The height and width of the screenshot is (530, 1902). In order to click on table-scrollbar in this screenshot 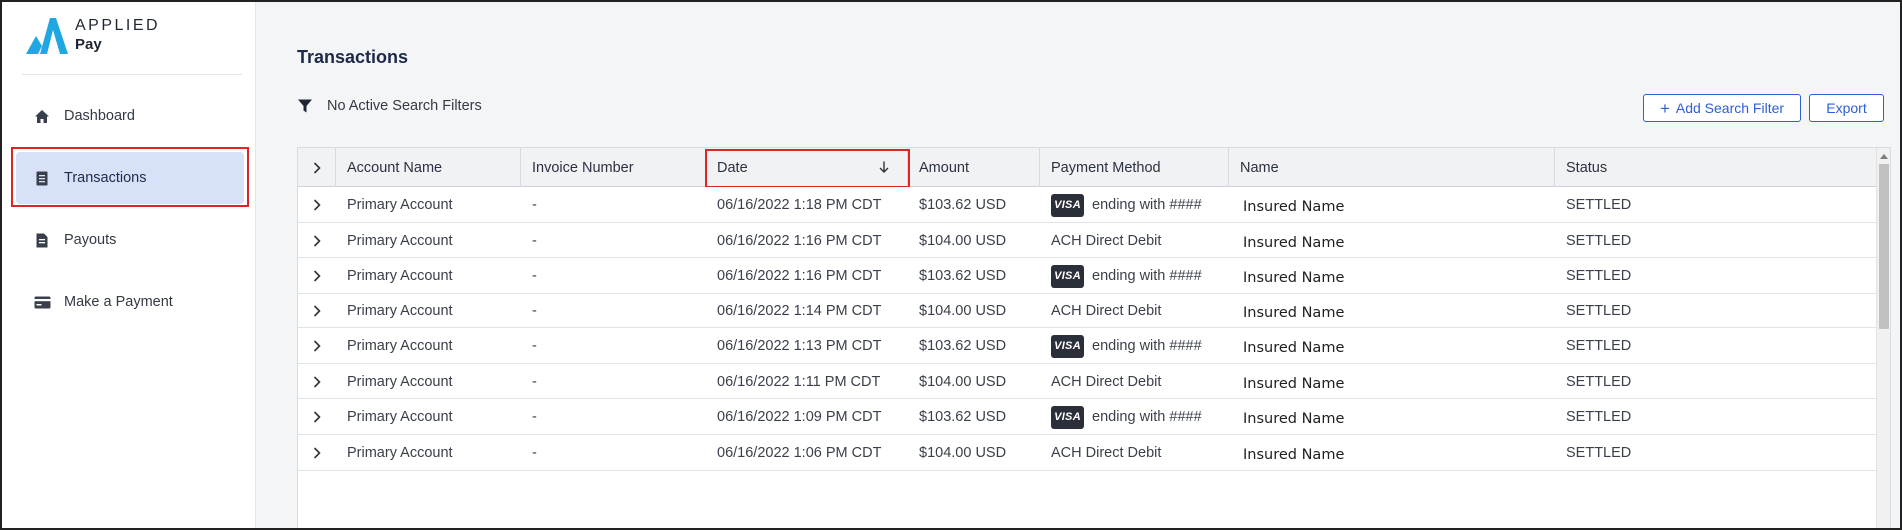, I will do `click(1883, 338)`.